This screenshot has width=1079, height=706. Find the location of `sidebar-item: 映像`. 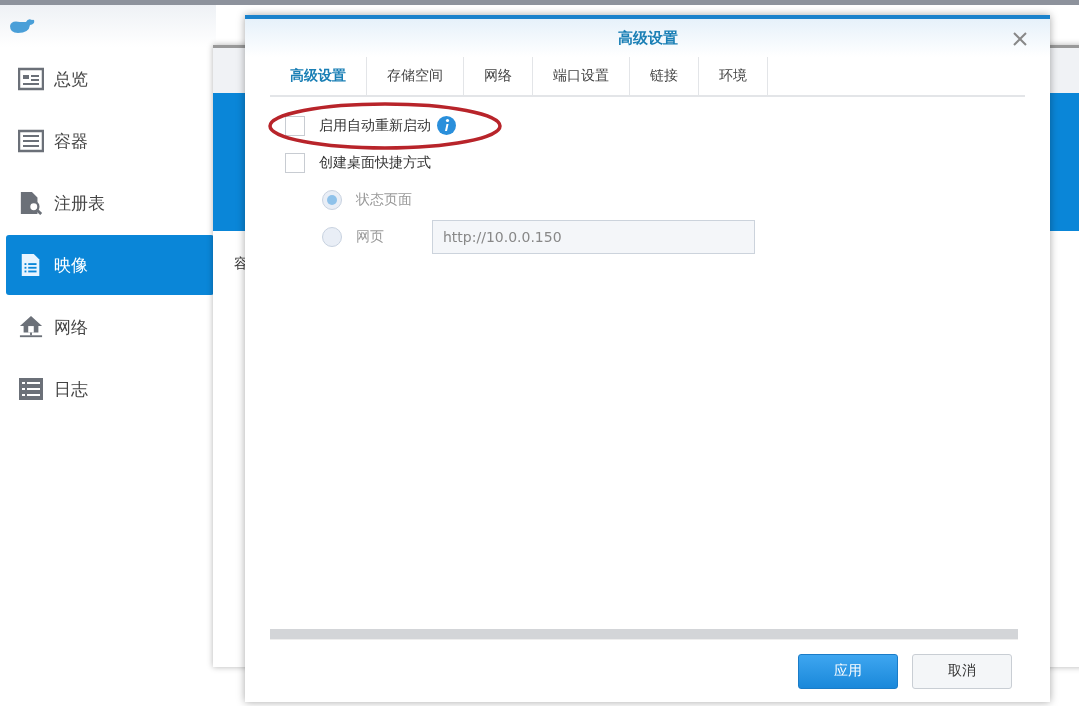

sidebar-item: 映像 is located at coordinates (110, 265).